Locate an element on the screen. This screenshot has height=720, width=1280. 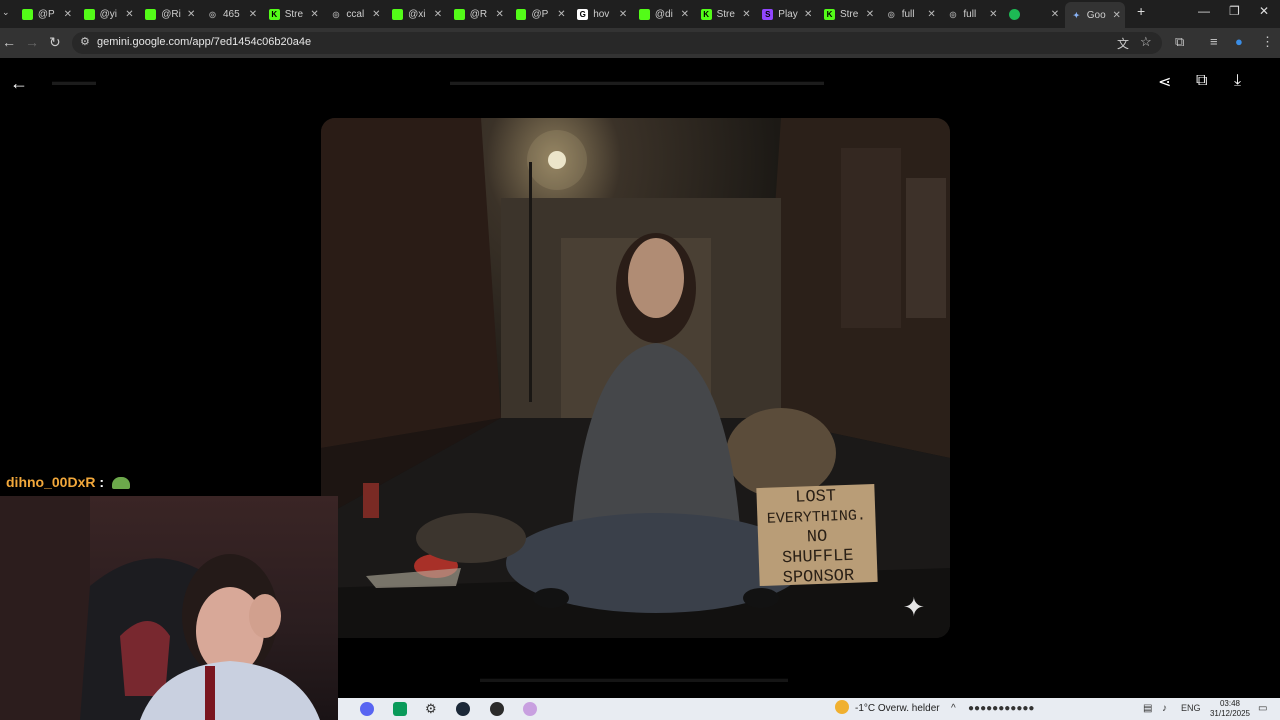
browser-tab: @yi ✕ is located at coordinates (108, 14).